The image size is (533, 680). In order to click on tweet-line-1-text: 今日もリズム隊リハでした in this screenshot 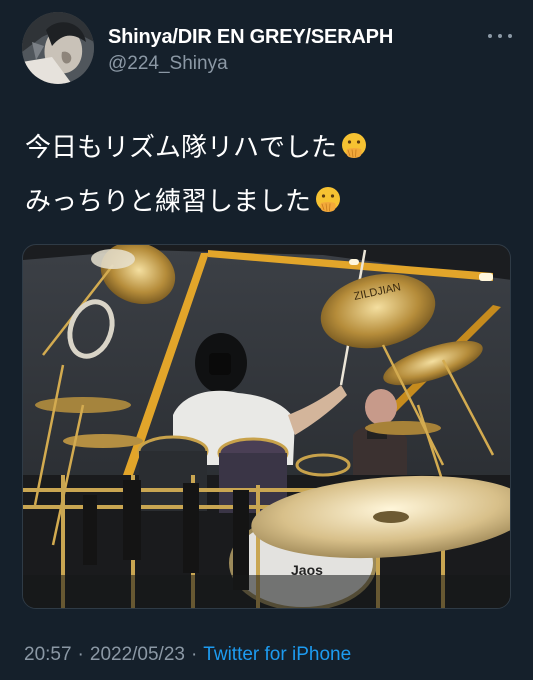, I will do `click(181, 147)`.